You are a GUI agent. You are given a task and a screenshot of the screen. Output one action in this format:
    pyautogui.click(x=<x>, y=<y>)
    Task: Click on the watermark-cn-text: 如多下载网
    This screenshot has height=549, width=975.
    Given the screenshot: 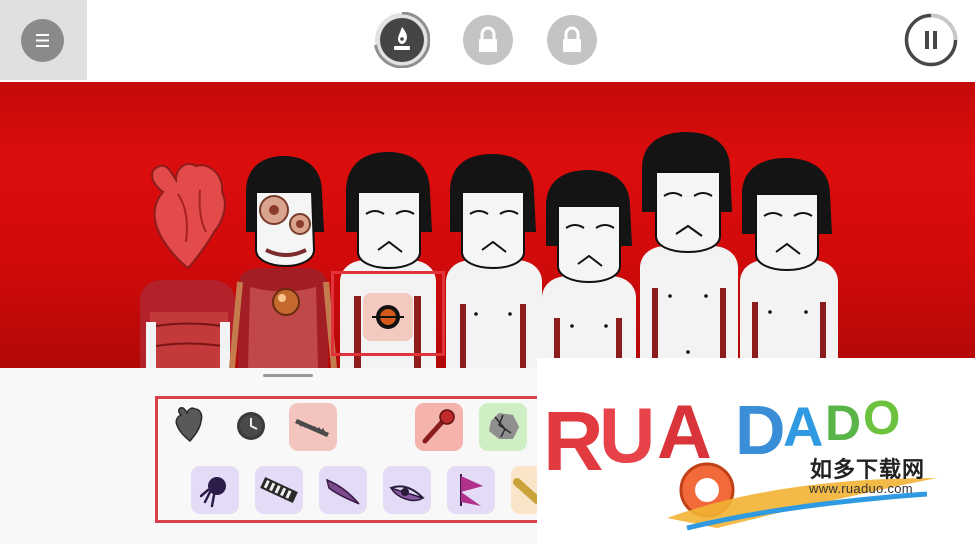 What is the action you would take?
    pyautogui.click(x=868, y=470)
    